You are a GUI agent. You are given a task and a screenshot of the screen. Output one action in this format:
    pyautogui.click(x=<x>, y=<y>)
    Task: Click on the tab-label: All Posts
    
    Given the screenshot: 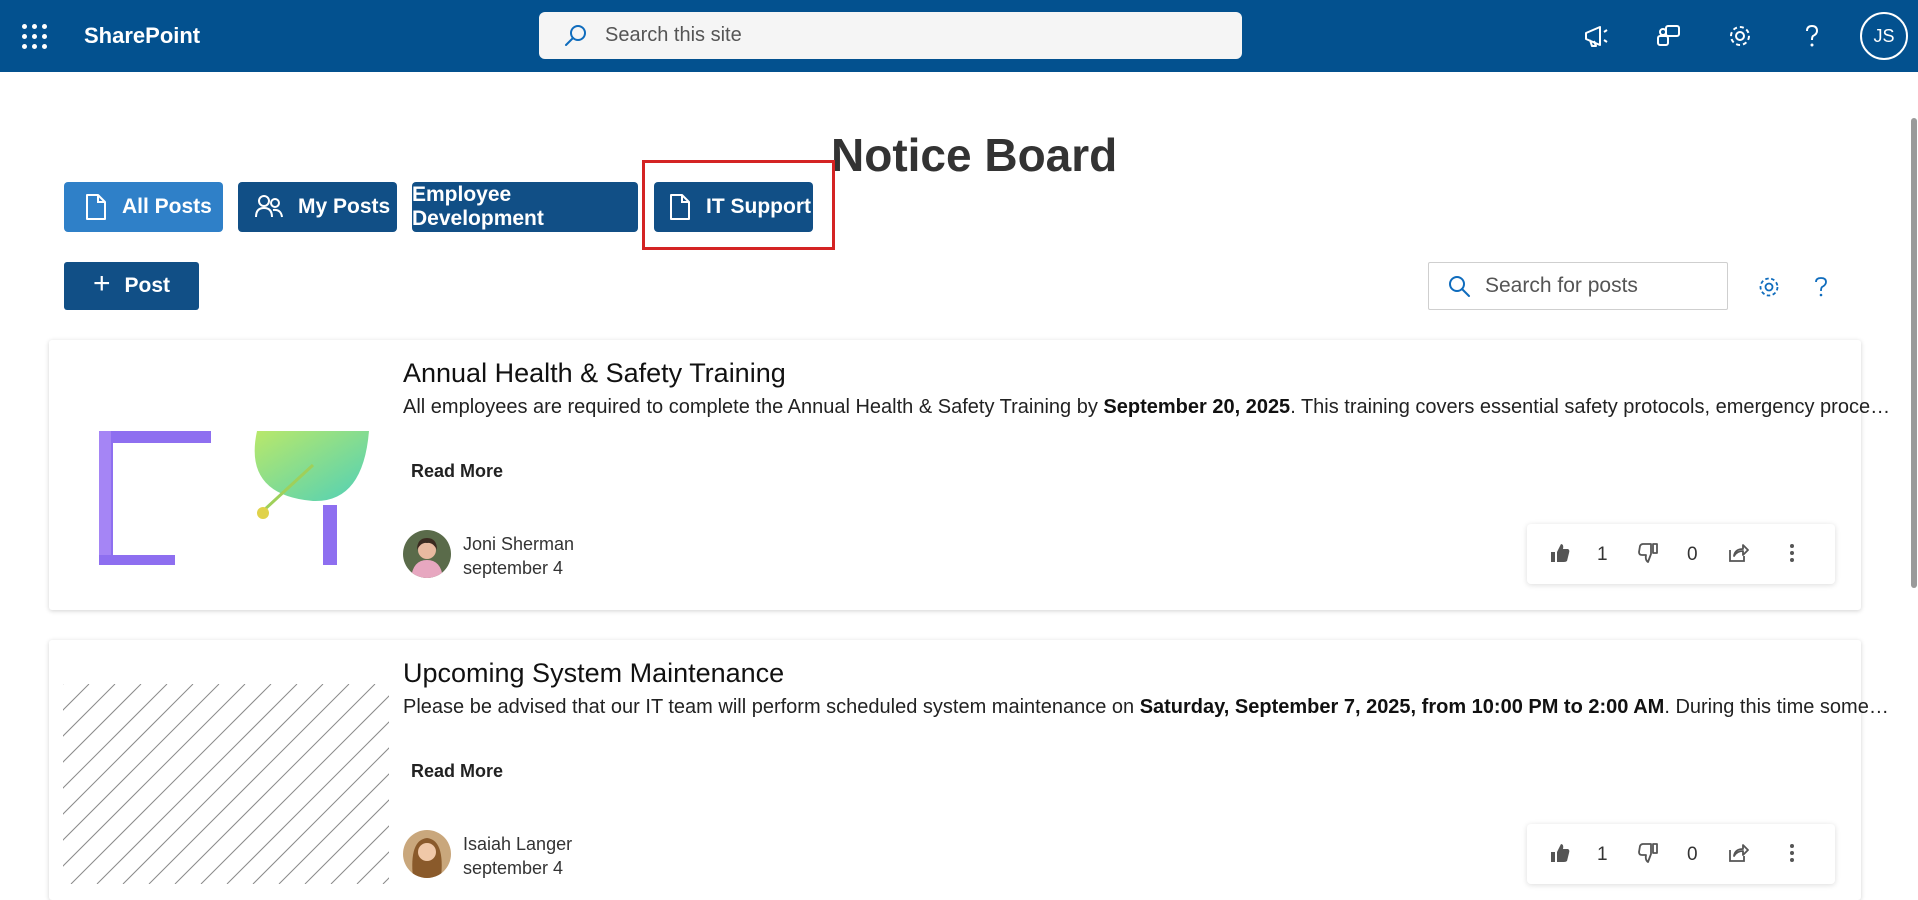 What is the action you would take?
    pyautogui.click(x=167, y=206)
    